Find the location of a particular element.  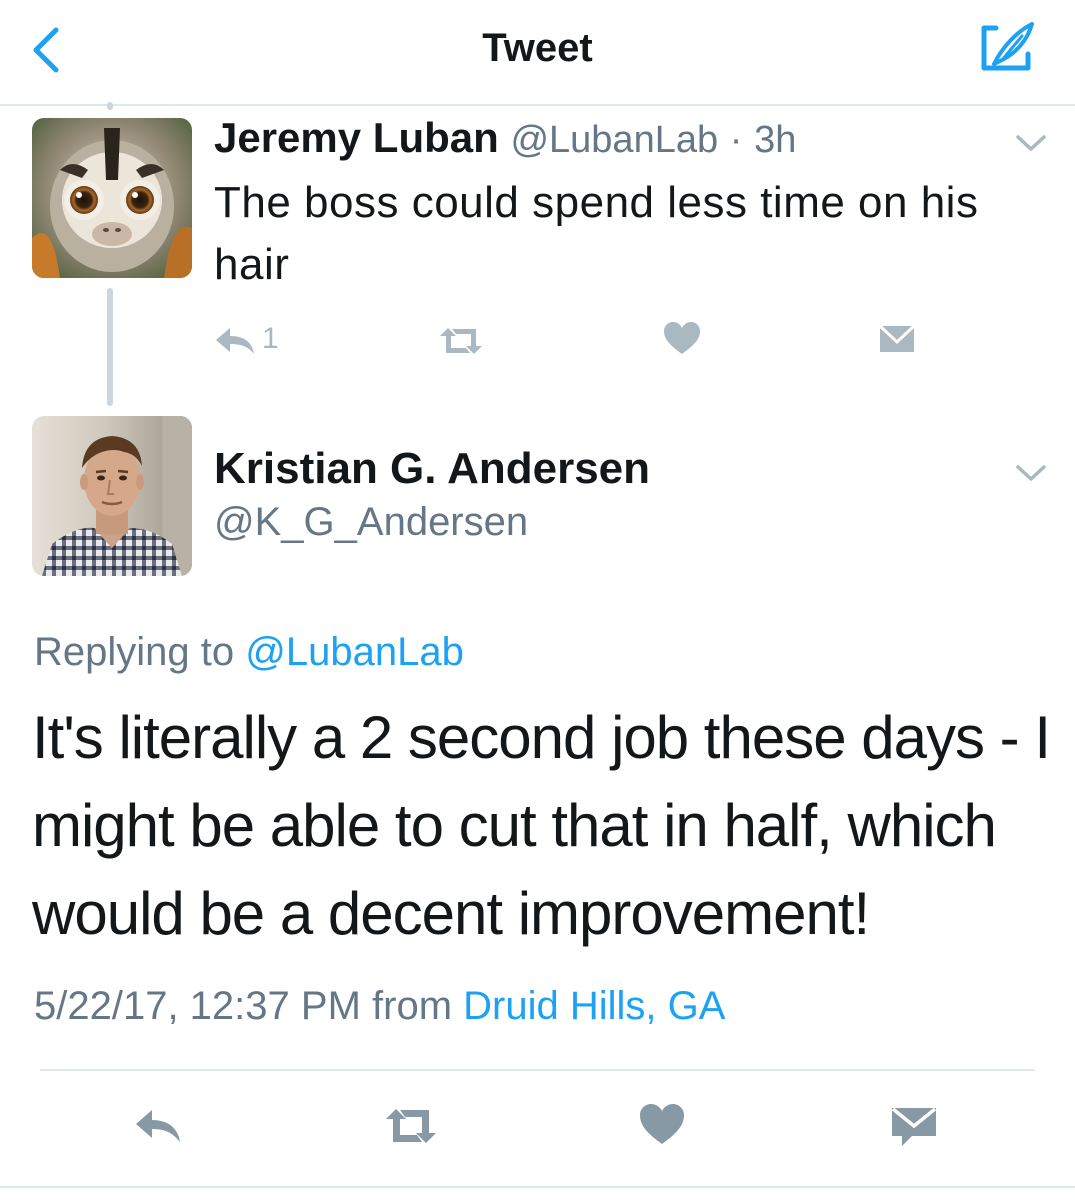

parent-dm-button is located at coordinates (897, 339).